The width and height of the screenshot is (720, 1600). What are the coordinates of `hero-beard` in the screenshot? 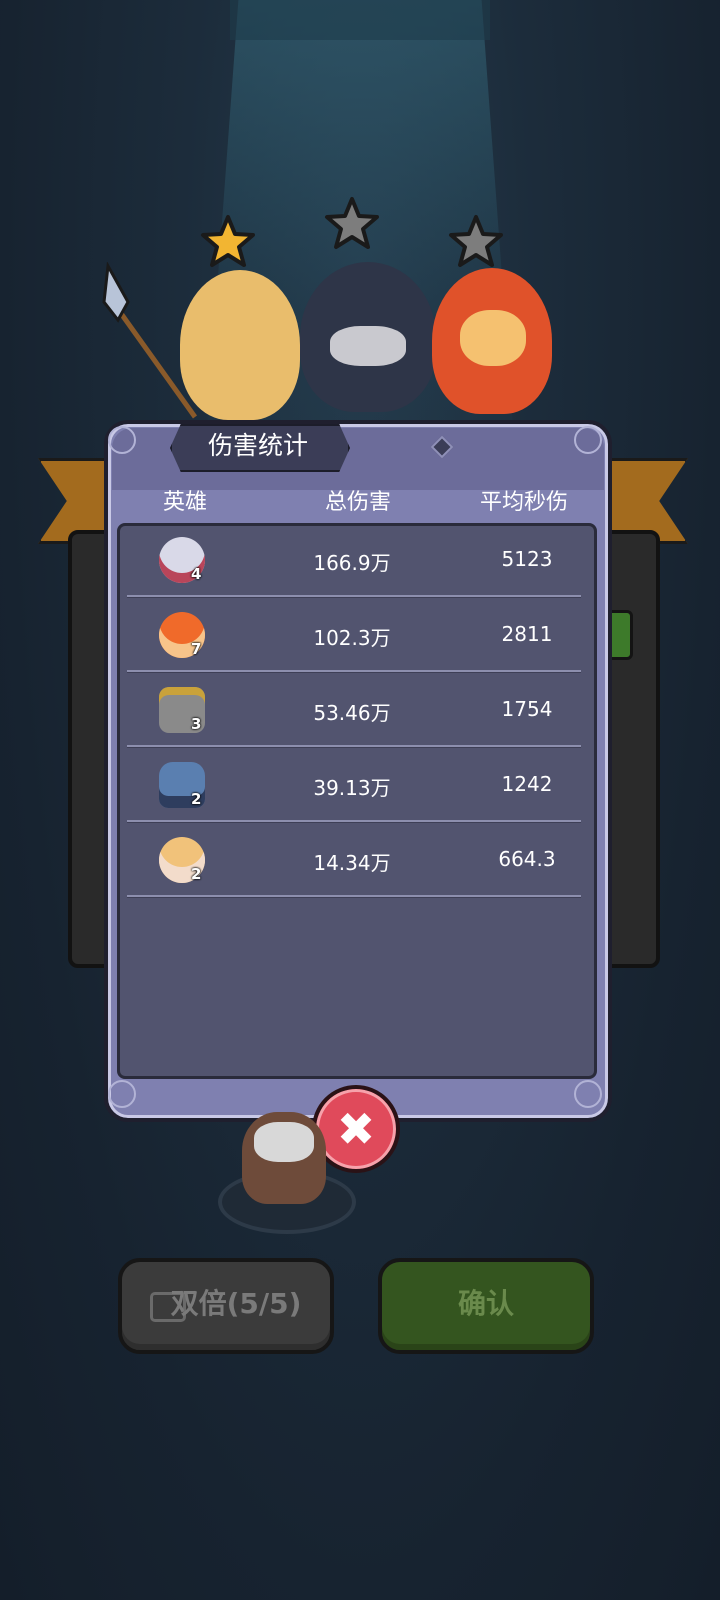 It's located at (284, 1142).